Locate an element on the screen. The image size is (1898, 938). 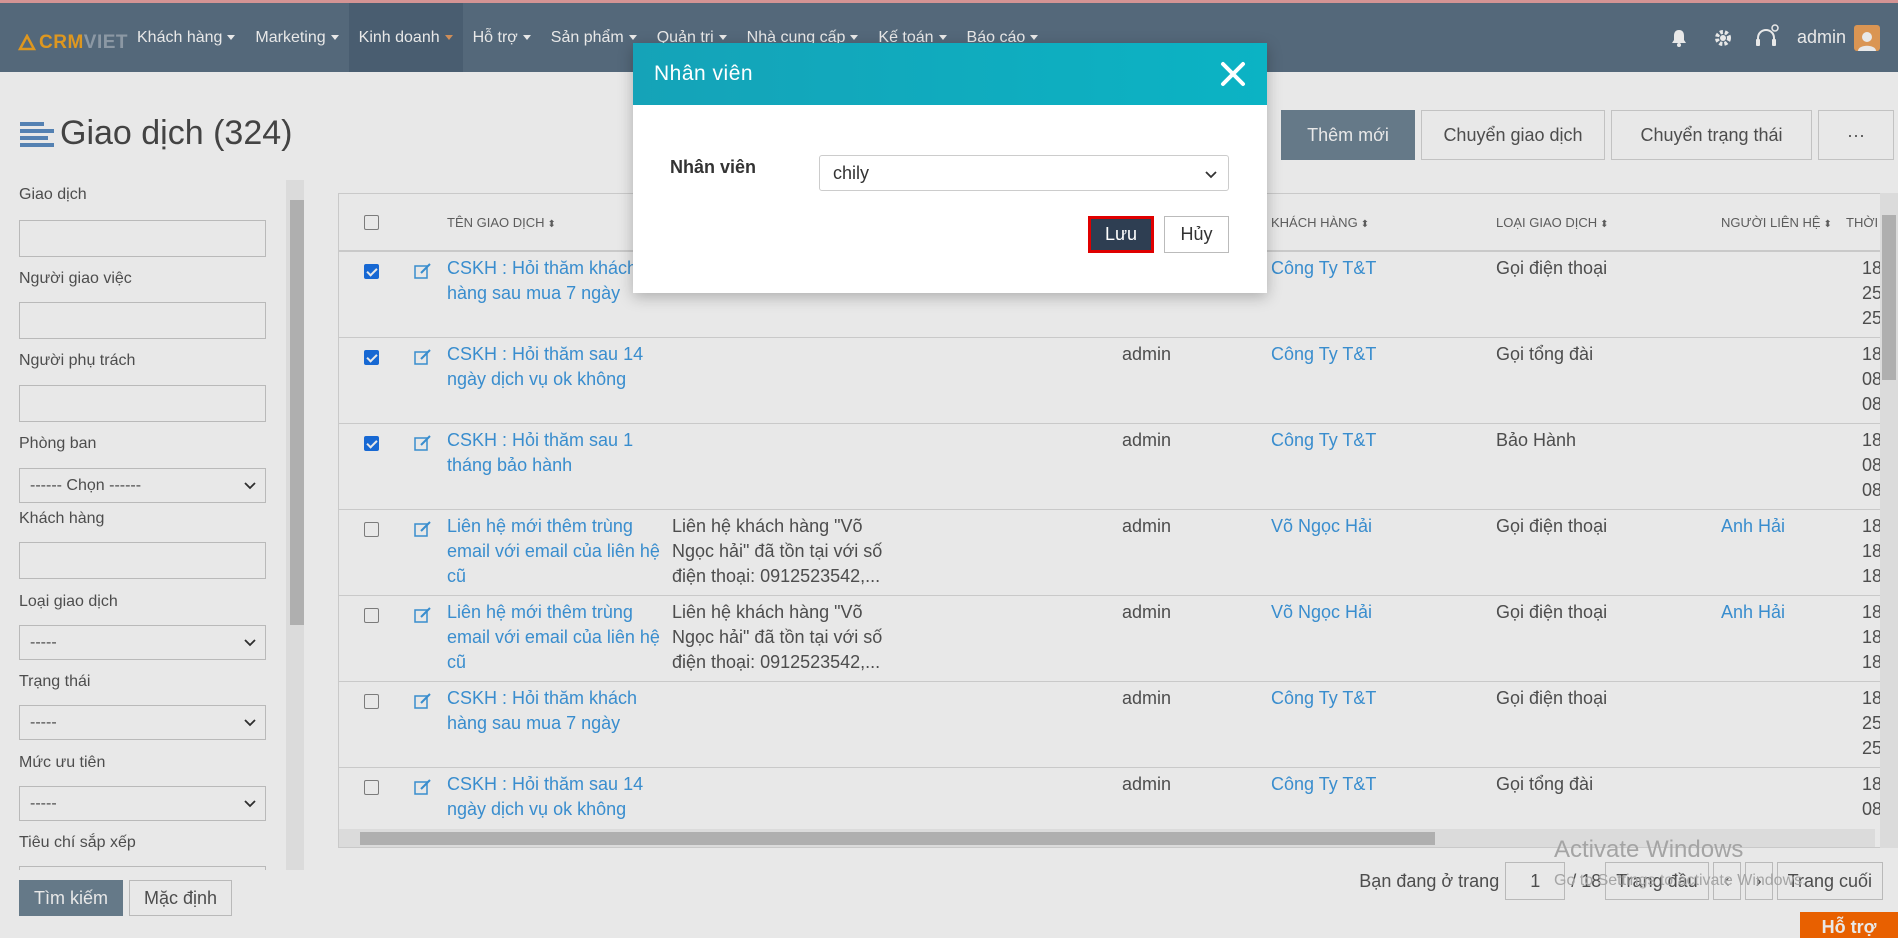
close-icon is located at coordinates (1233, 74).